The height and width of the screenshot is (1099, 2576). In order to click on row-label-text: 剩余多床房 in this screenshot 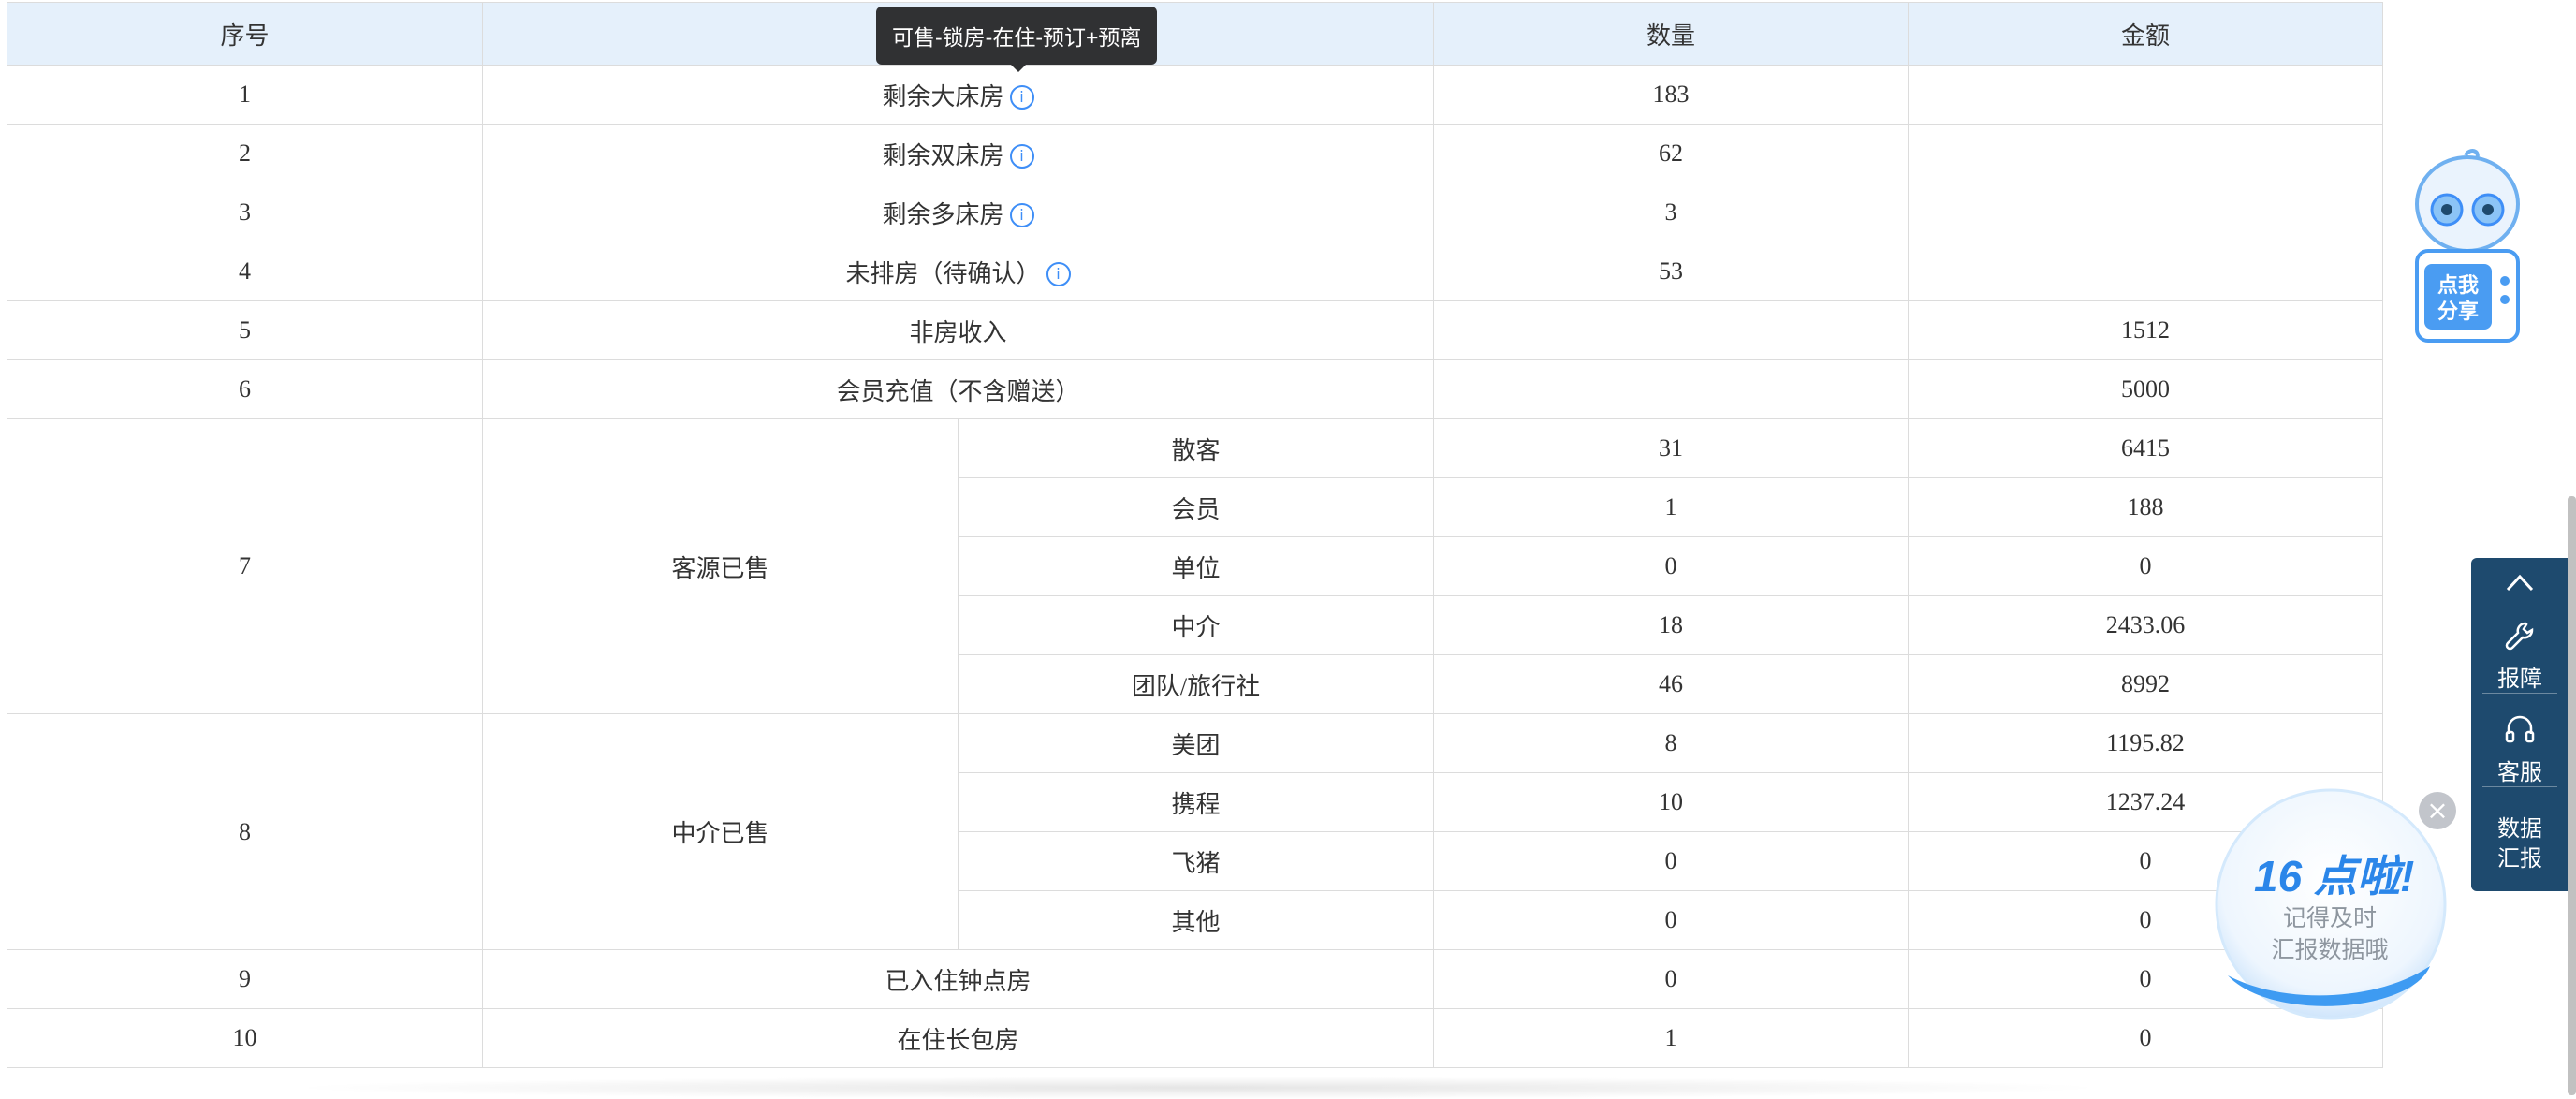, I will do `click(943, 214)`.